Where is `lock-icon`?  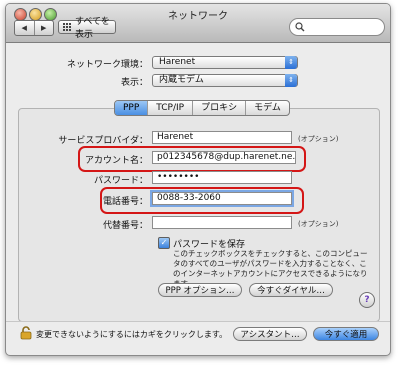 lock-icon is located at coordinates (26, 333).